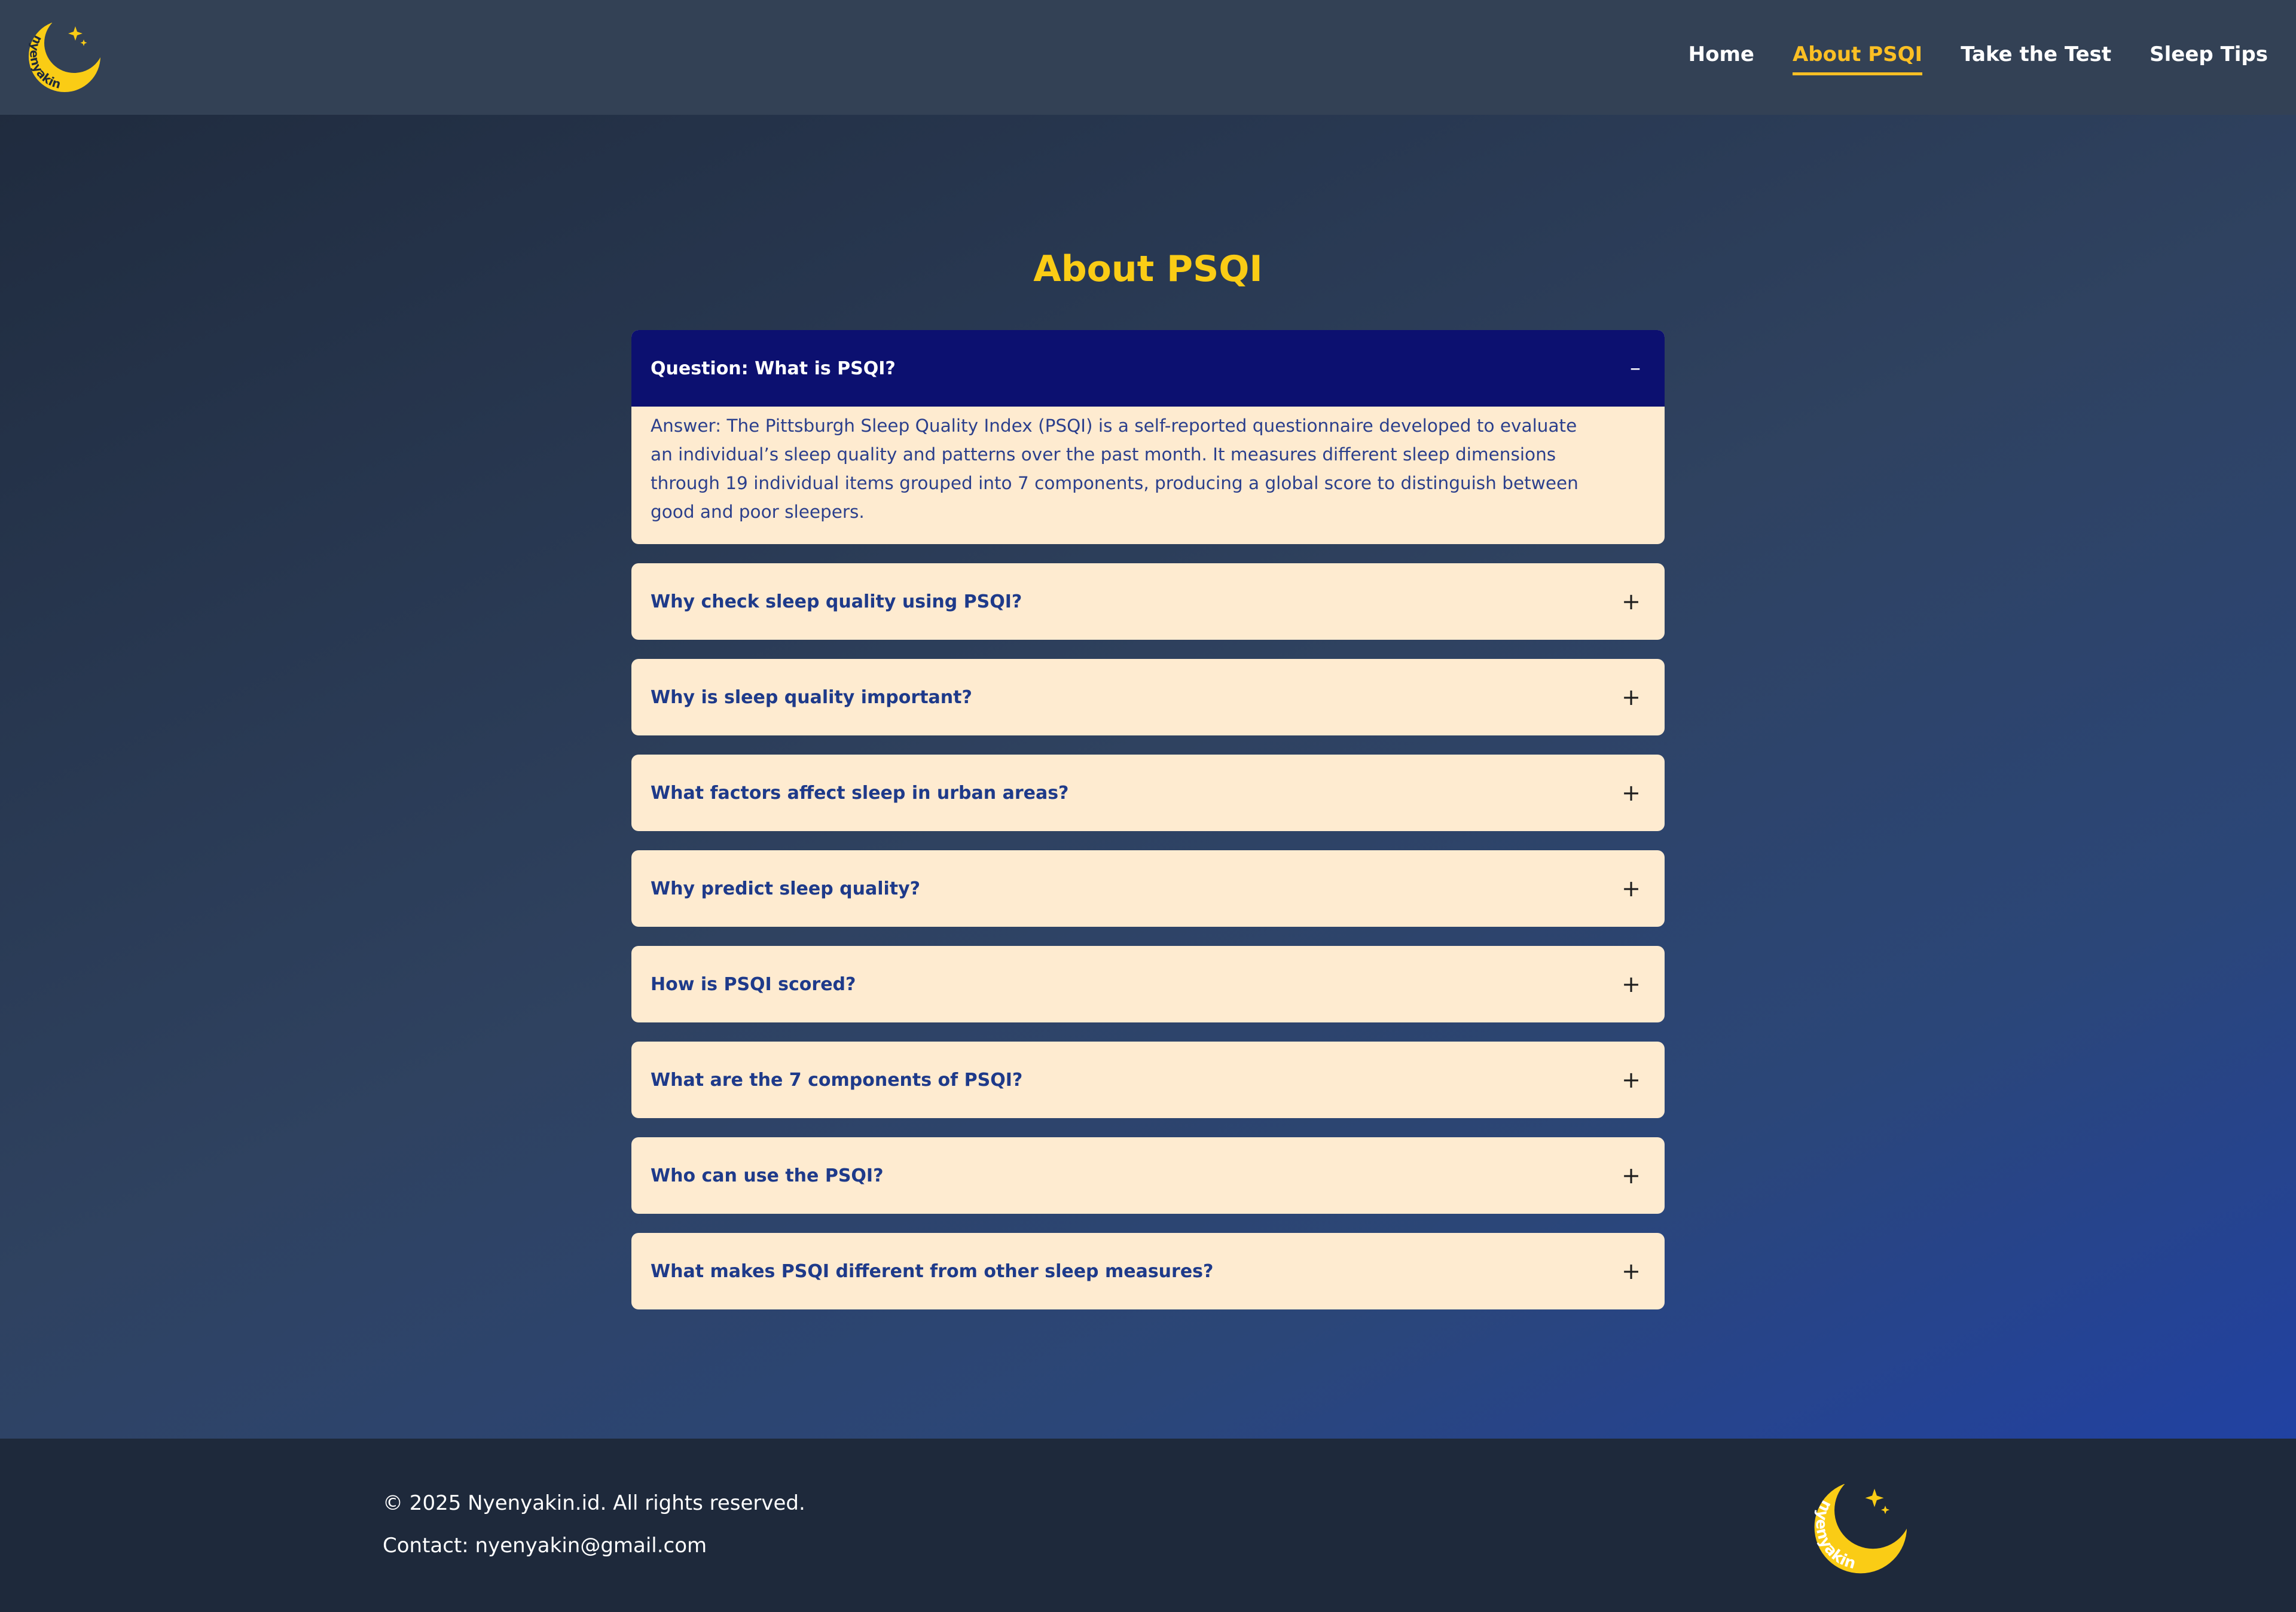 This screenshot has height=1612, width=2296. Describe the element at coordinates (1721, 59) in the screenshot. I see `nav-home: Home` at that location.